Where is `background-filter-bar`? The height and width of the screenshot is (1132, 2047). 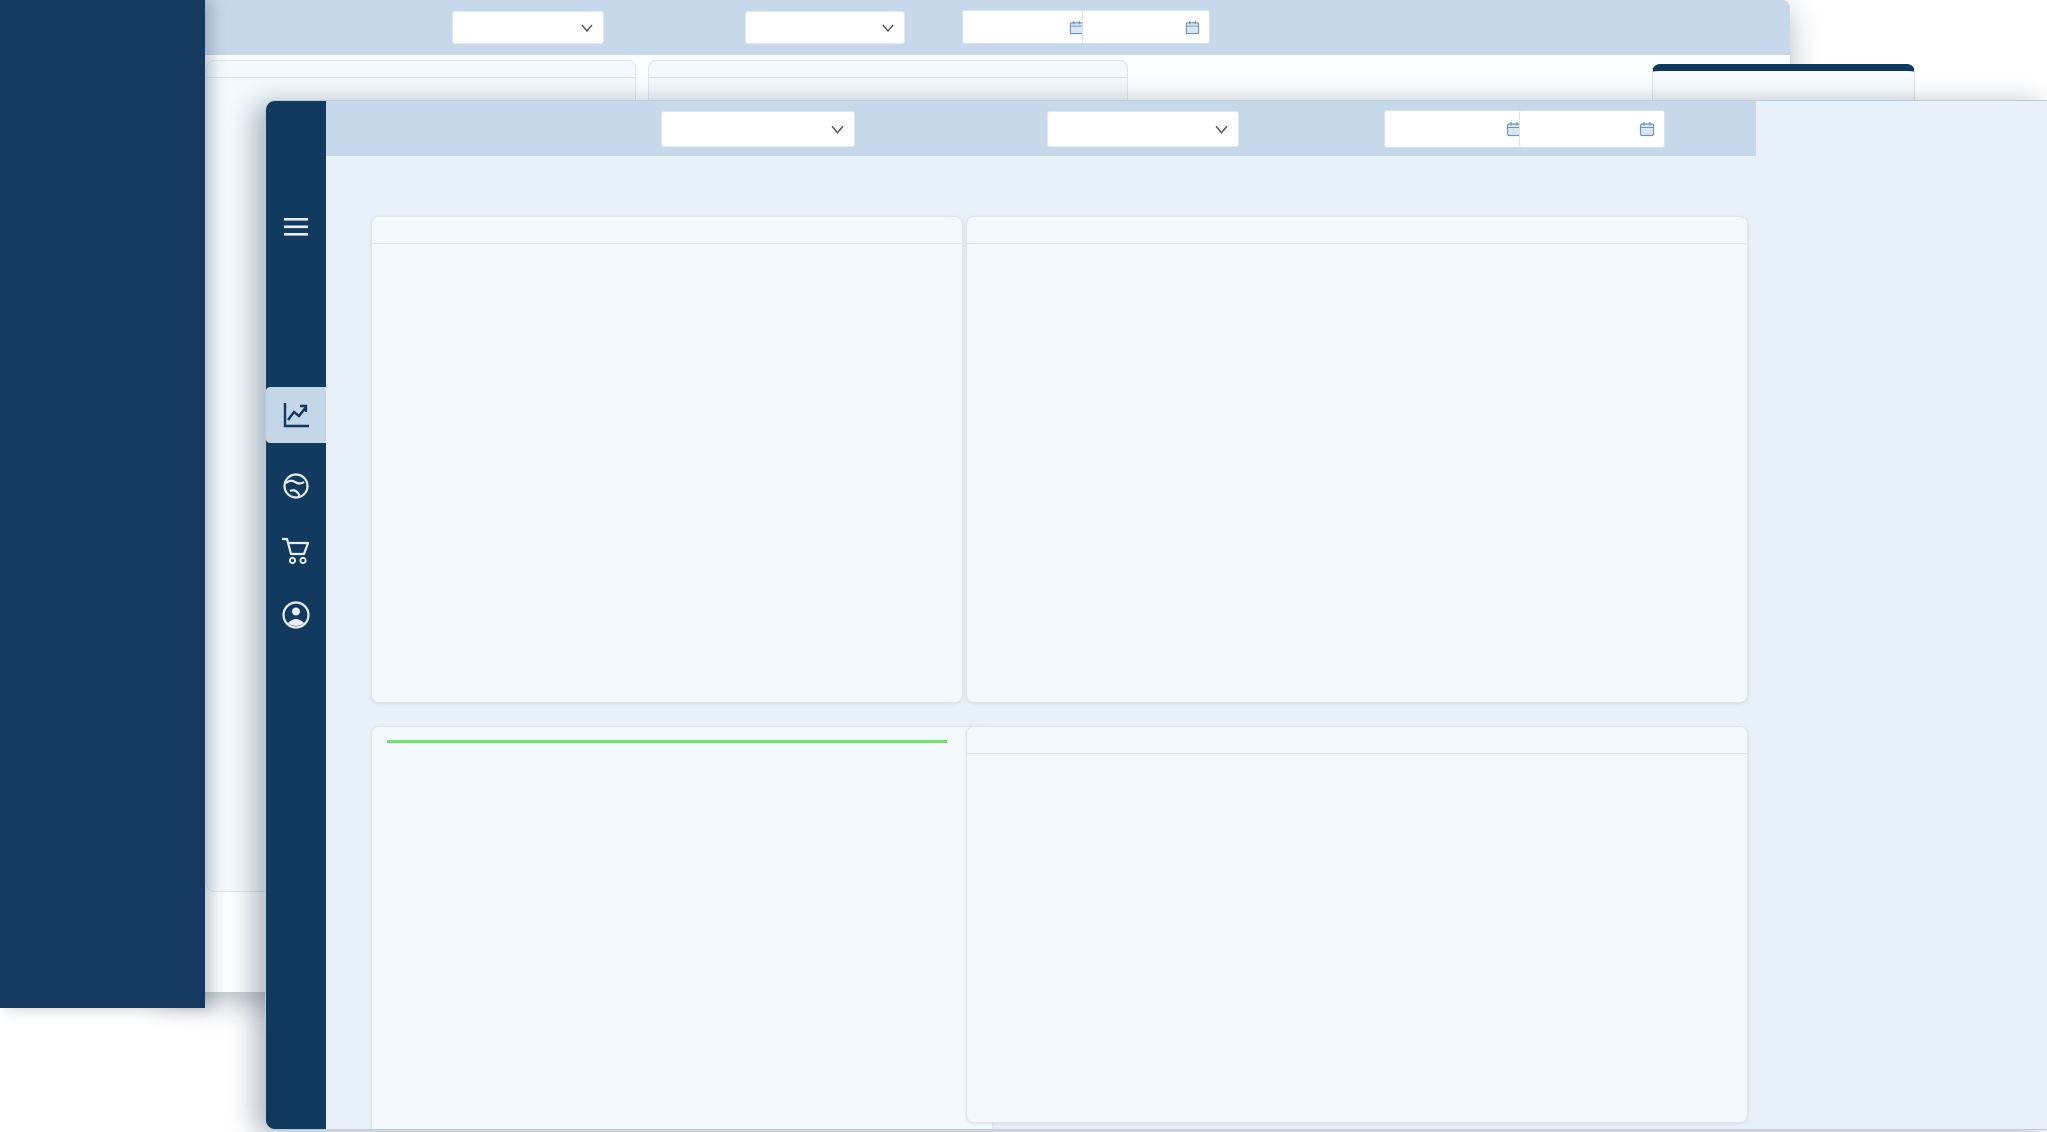
background-filter-bar is located at coordinates (975, 27).